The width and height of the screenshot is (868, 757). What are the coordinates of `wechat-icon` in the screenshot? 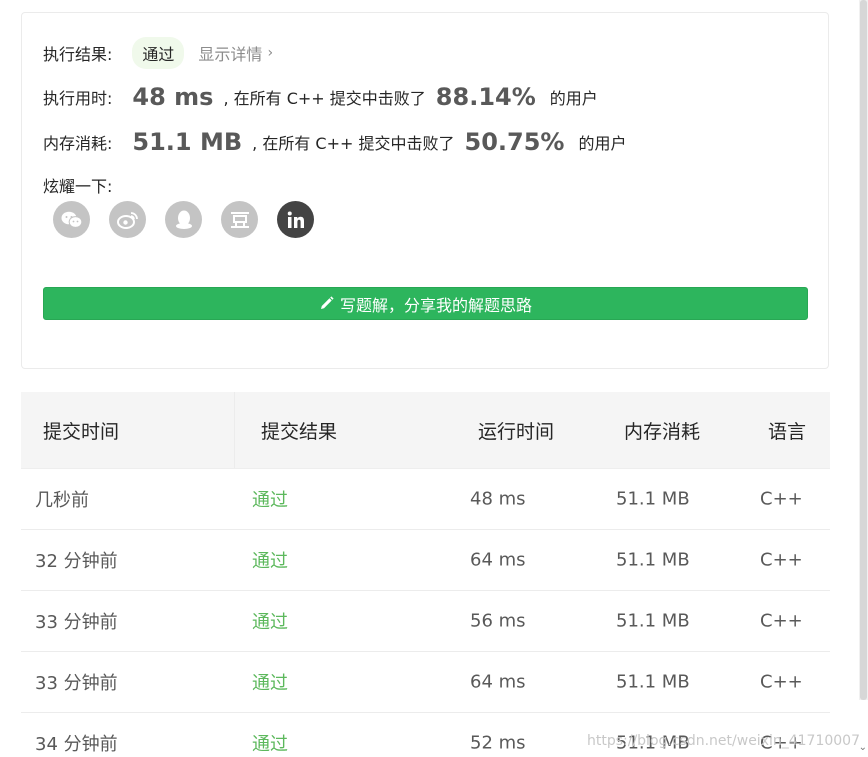 It's located at (71, 219).